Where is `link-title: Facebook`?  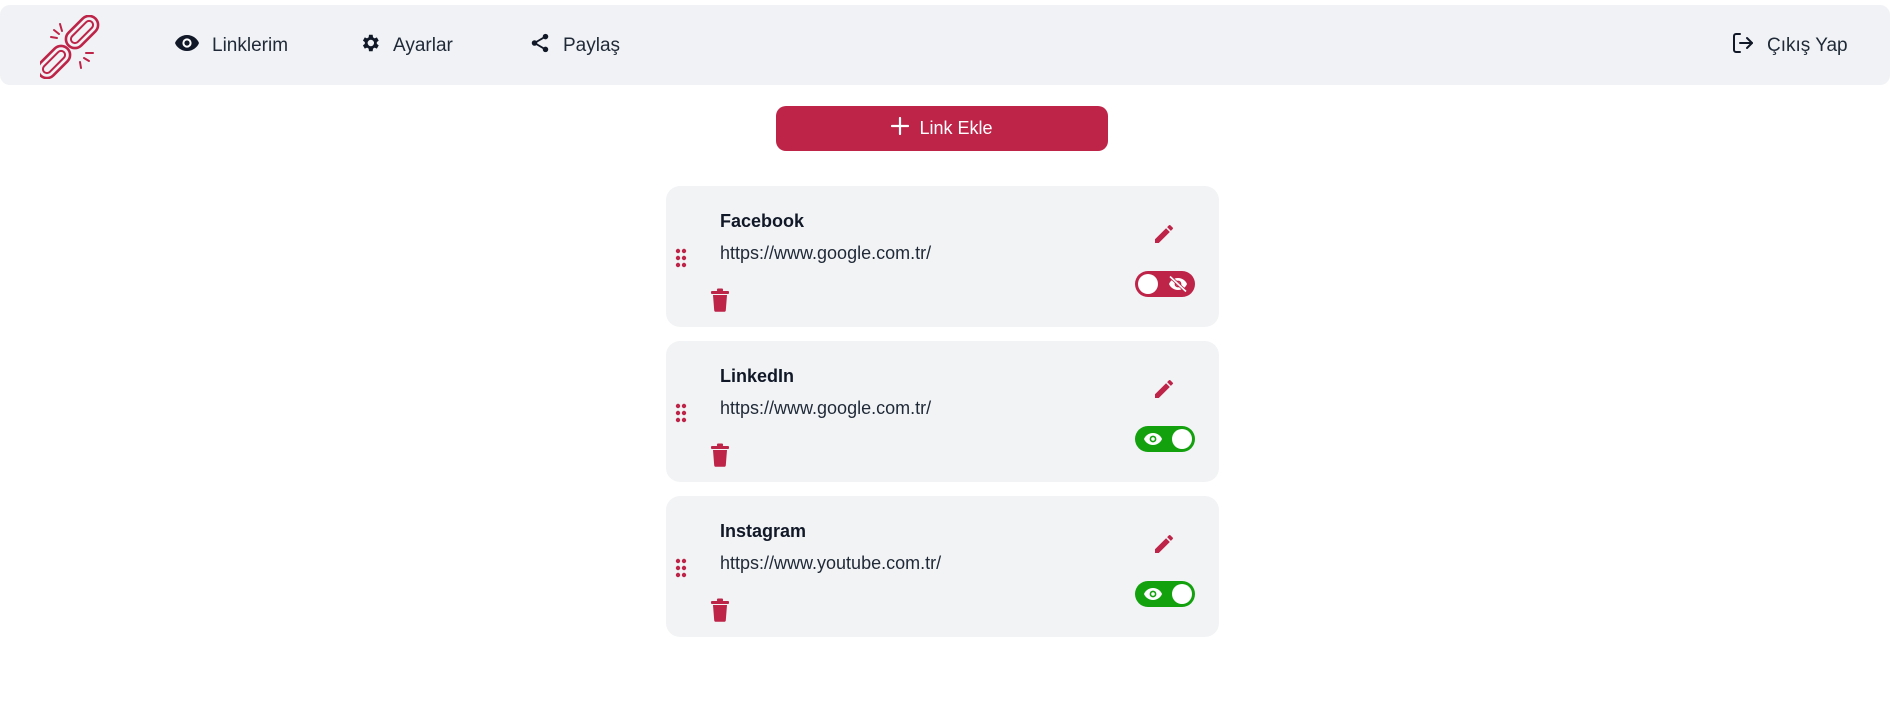
link-title: Facebook is located at coordinates (762, 221).